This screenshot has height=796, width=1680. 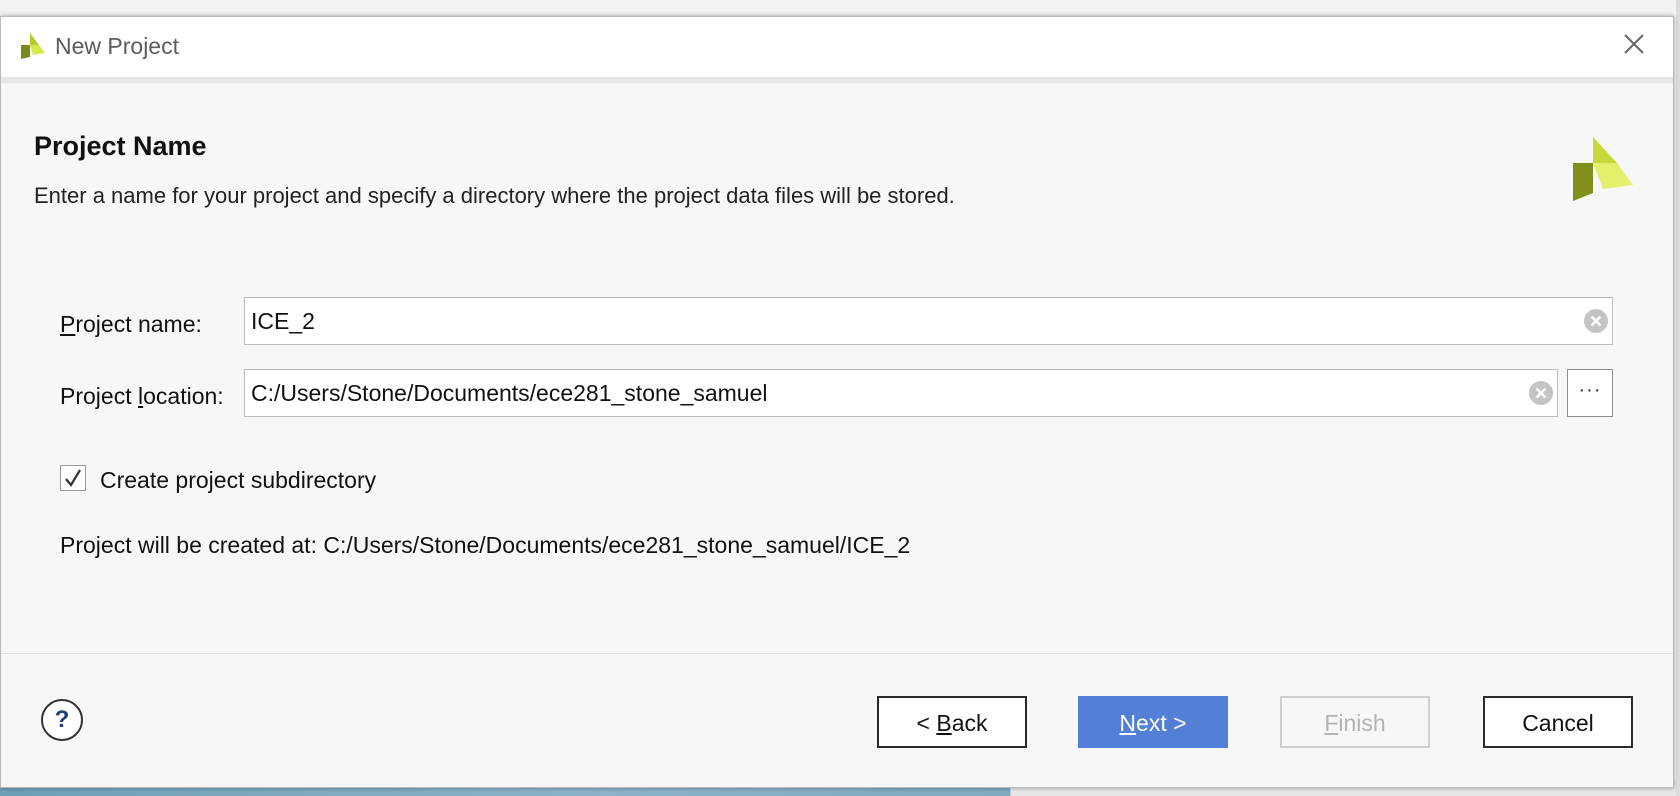 What do you see at coordinates (901, 393) in the screenshot?
I see `project-location-input` at bounding box center [901, 393].